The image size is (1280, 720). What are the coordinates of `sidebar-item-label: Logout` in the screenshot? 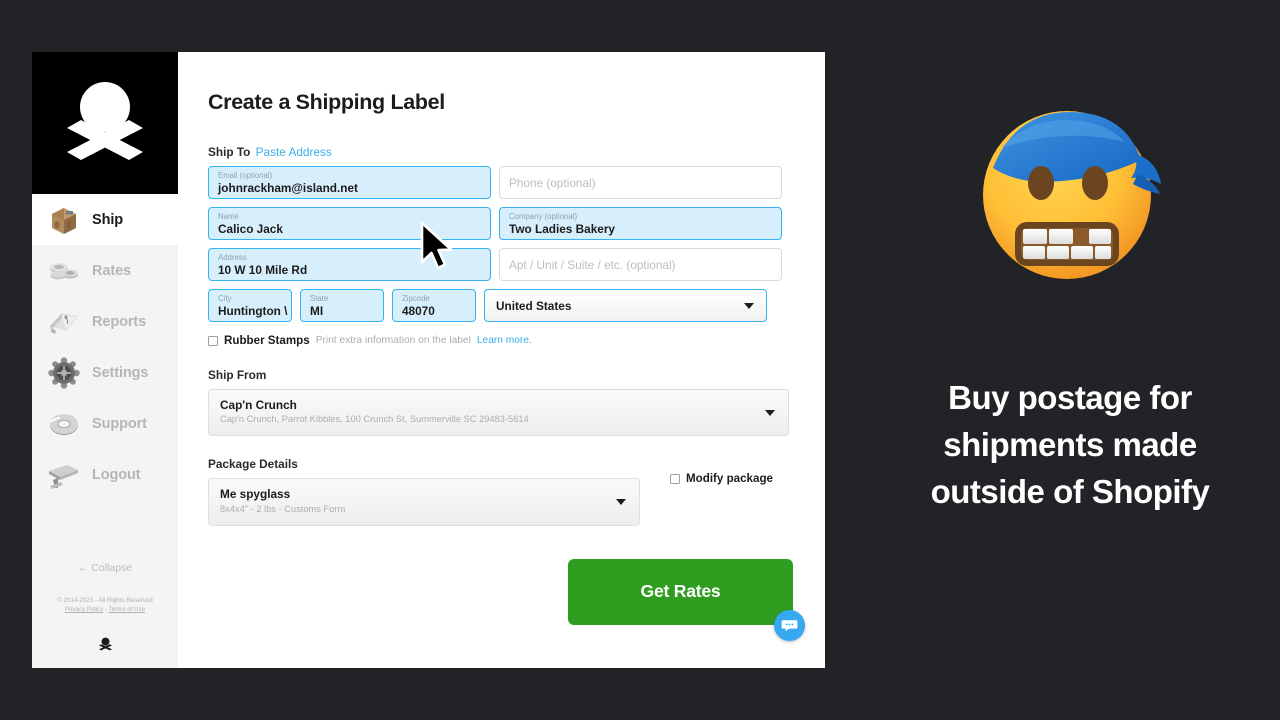 It's located at (116, 474).